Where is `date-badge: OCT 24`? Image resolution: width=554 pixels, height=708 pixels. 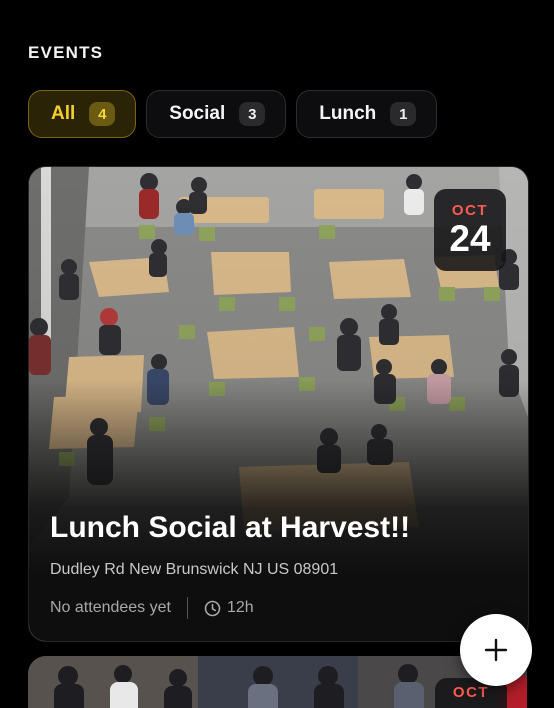
date-badge: OCT 24 is located at coordinates (470, 230).